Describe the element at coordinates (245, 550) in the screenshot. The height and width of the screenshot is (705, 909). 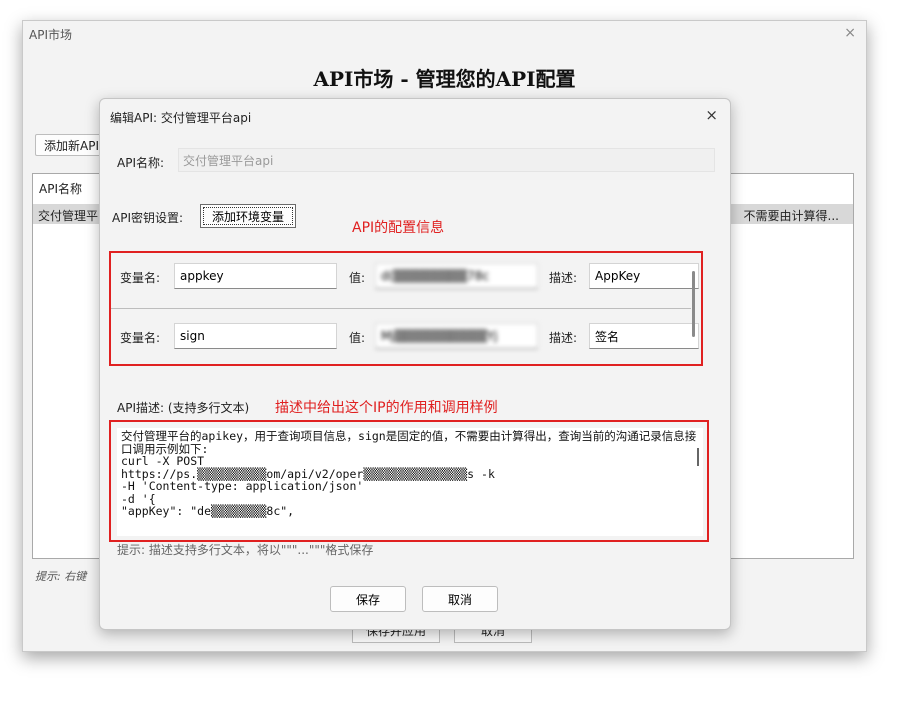
I see `dialog-hint-text: 提示: 描述支持多行文本，将以"""..."""格式保存` at that location.